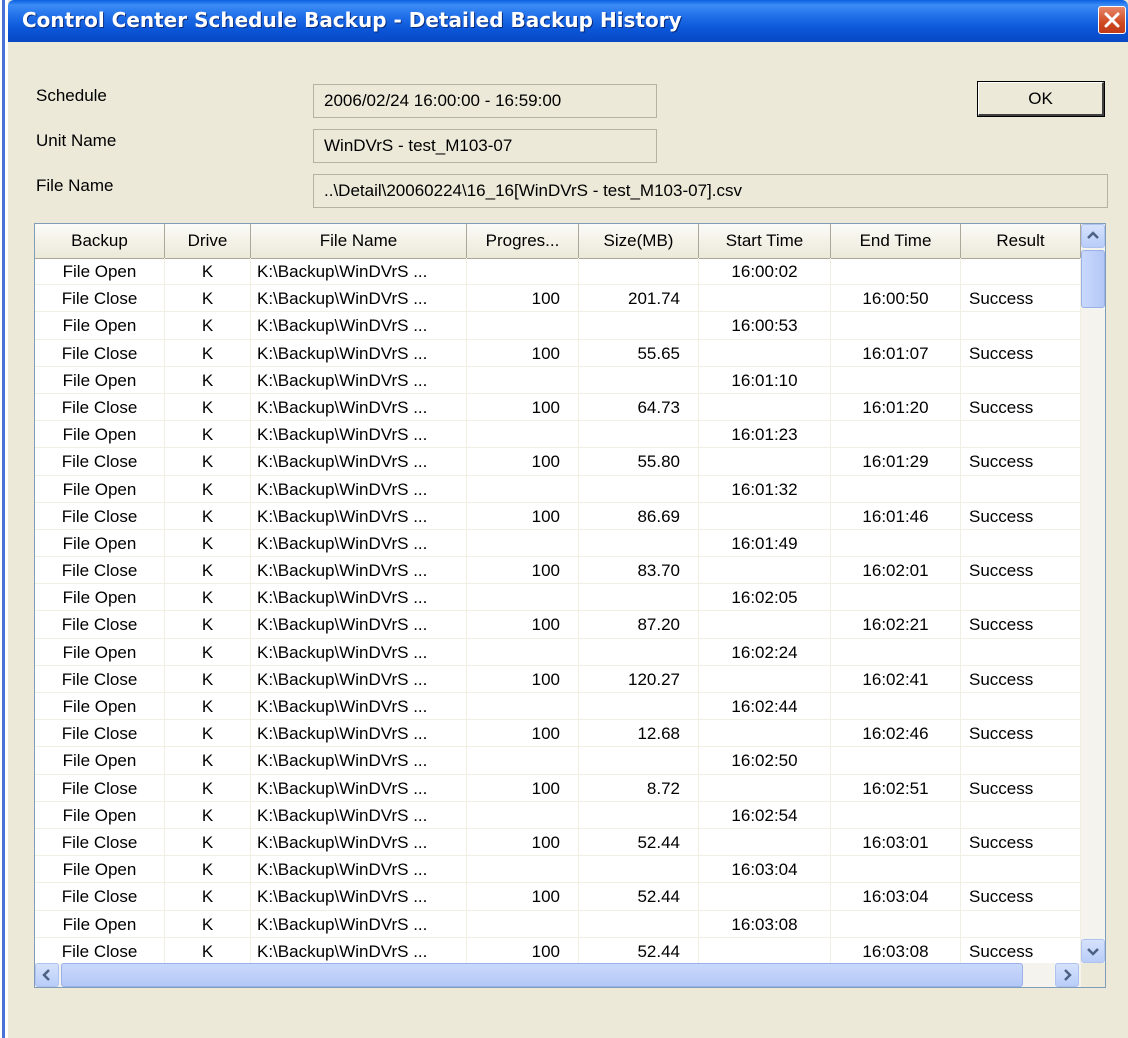  What do you see at coordinates (639, 241) in the screenshot?
I see `header-col-size: Size(MB)` at bounding box center [639, 241].